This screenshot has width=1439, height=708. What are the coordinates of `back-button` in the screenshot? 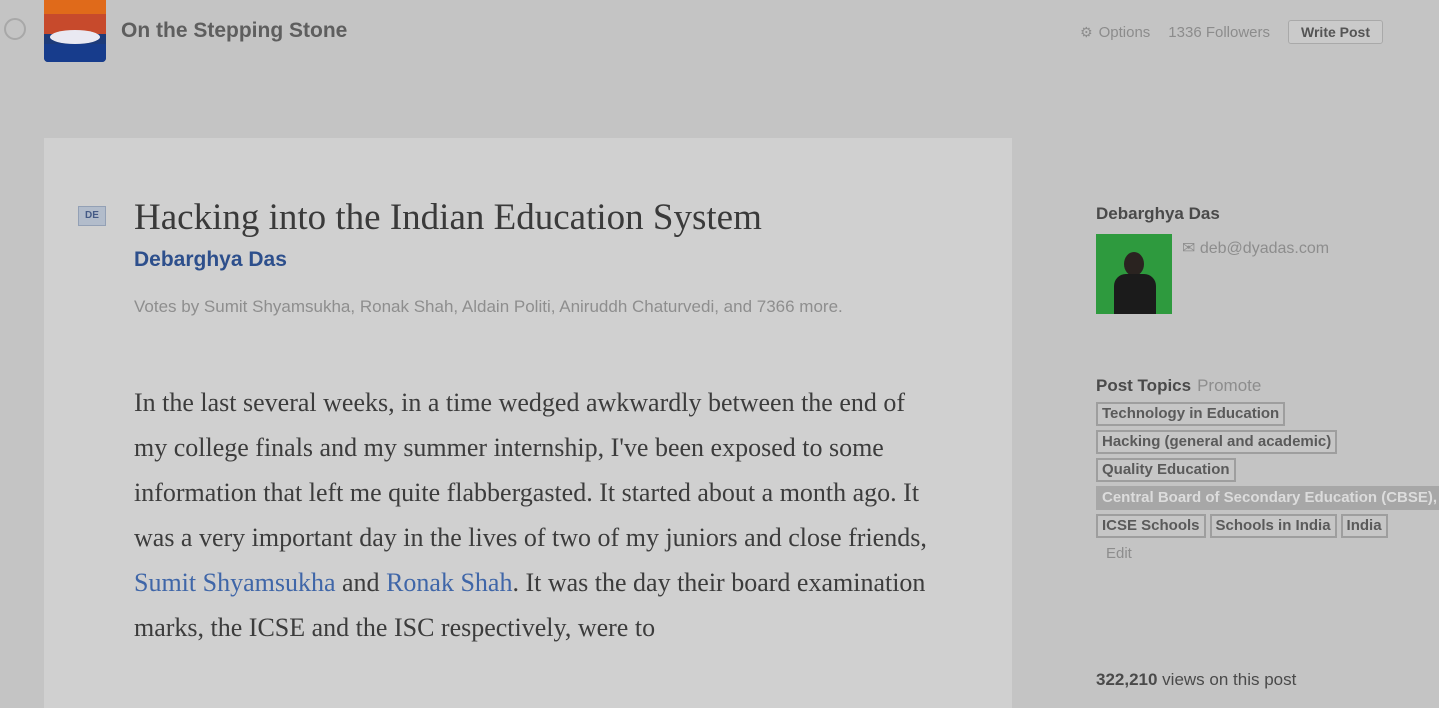 It's located at (15, 29).